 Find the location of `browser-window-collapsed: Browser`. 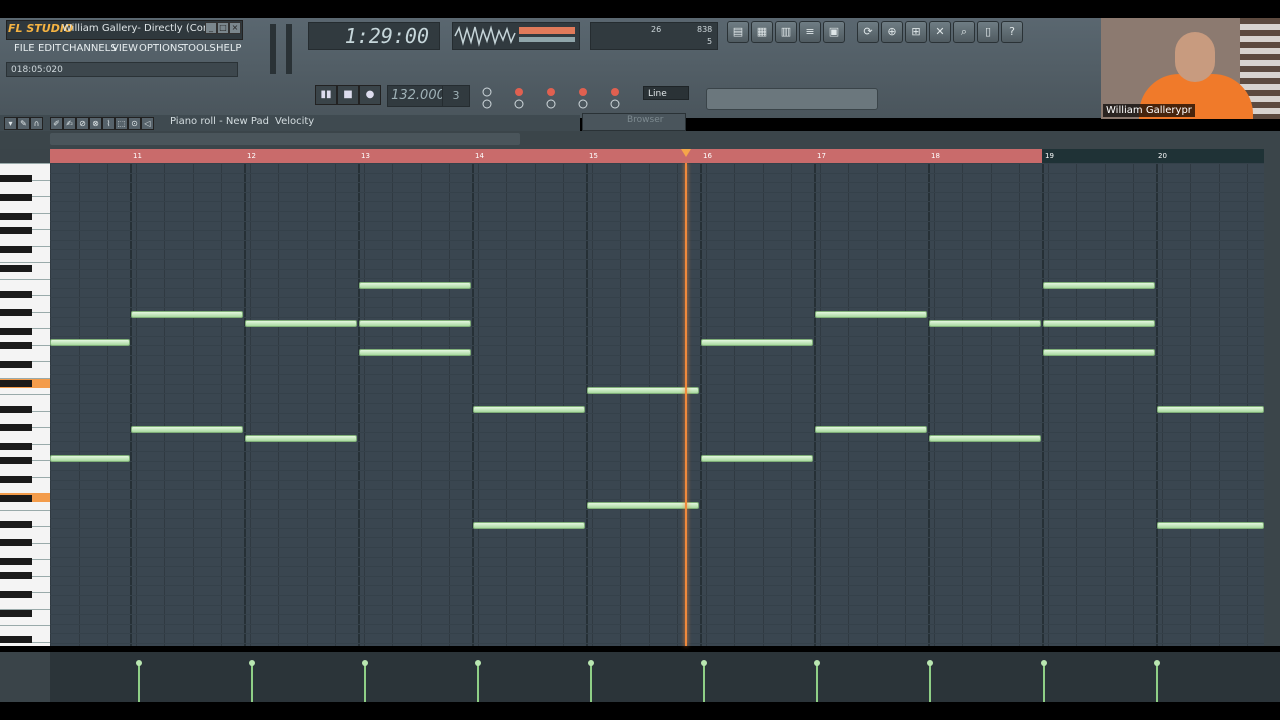

browser-window-collapsed: Browser is located at coordinates (634, 122).